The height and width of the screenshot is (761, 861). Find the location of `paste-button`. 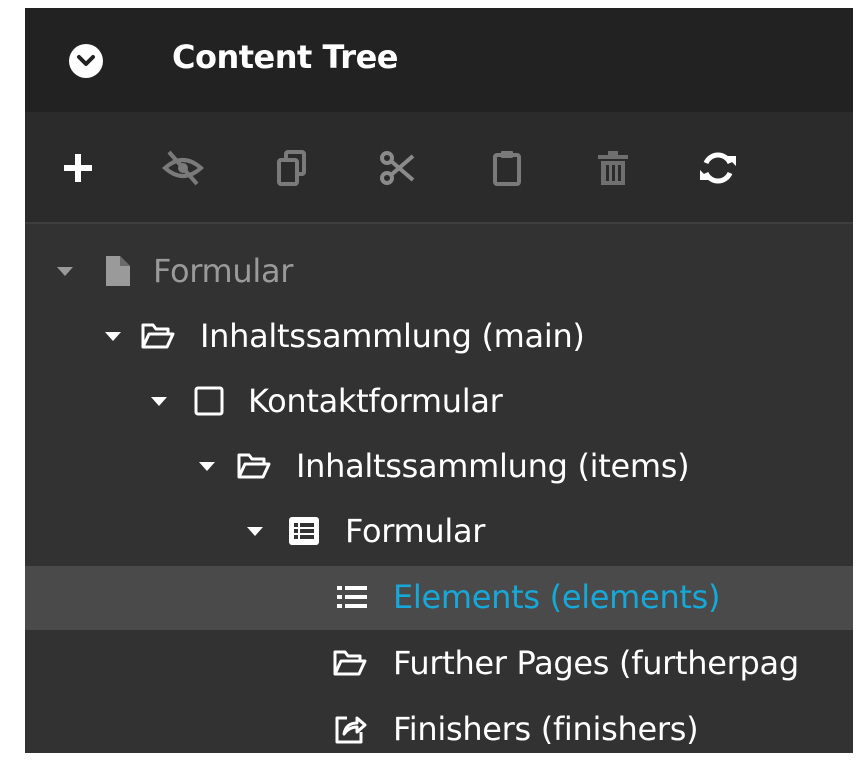

paste-button is located at coordinates (507, 168).